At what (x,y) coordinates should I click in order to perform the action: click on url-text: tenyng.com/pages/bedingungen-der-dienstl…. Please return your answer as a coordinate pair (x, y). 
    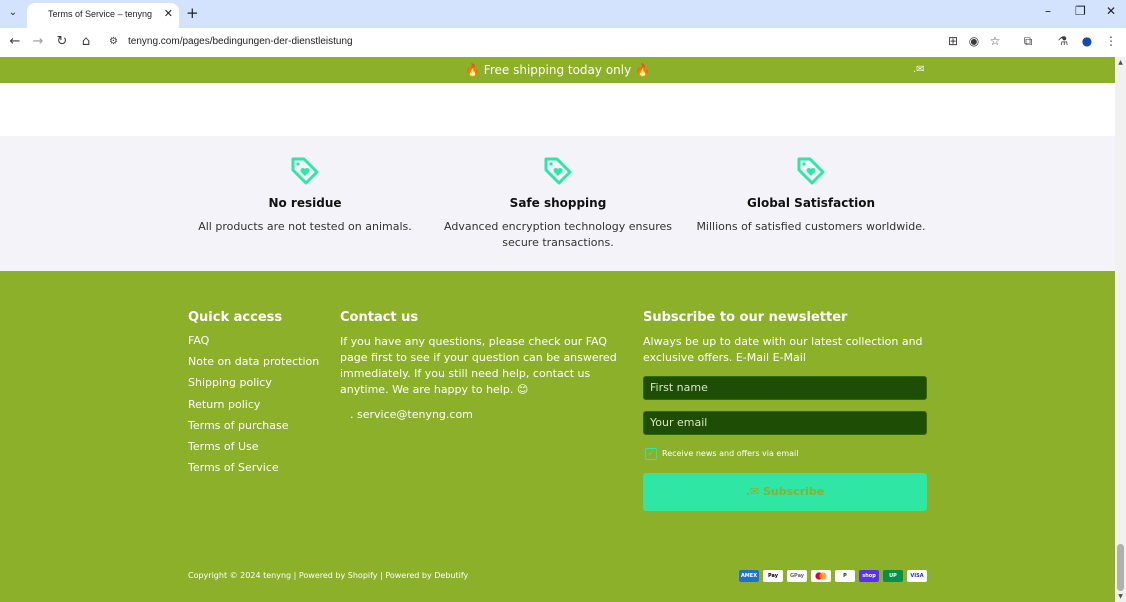
    Looking at the image, I should click on (240, 41).